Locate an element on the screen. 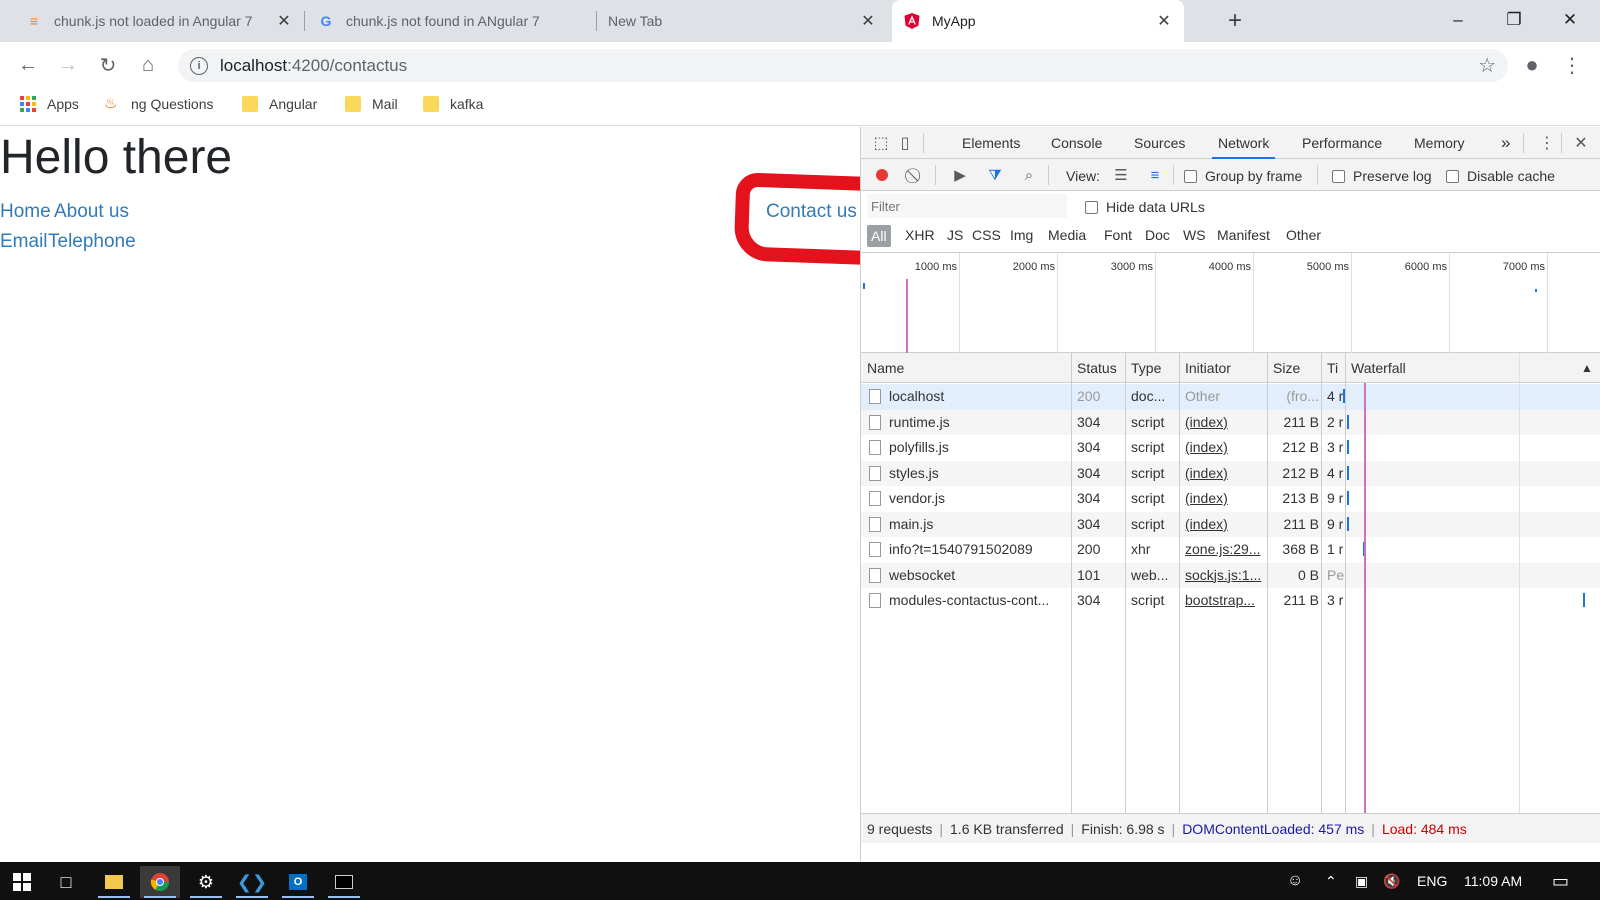  table-row: polyfills.js 304 script (index) 212 B 3 r is located at coordinates (1230, 448).